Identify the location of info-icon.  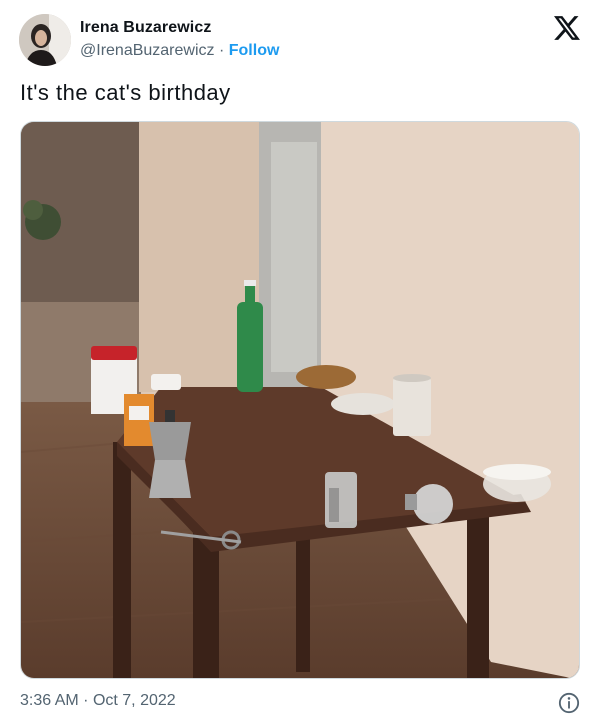
(569, 703).